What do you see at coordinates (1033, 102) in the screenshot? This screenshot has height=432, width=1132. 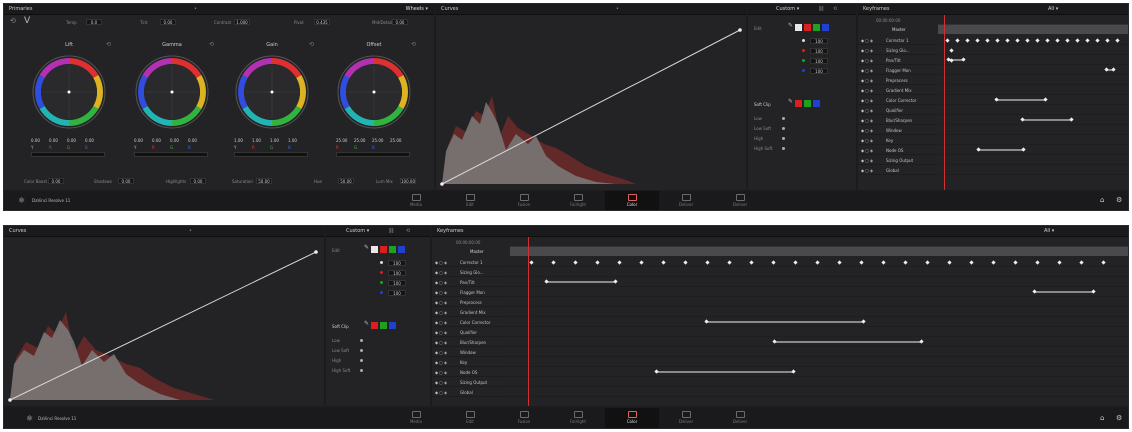 I see `keyframe-timeline` at bounding box center [1033, 102].